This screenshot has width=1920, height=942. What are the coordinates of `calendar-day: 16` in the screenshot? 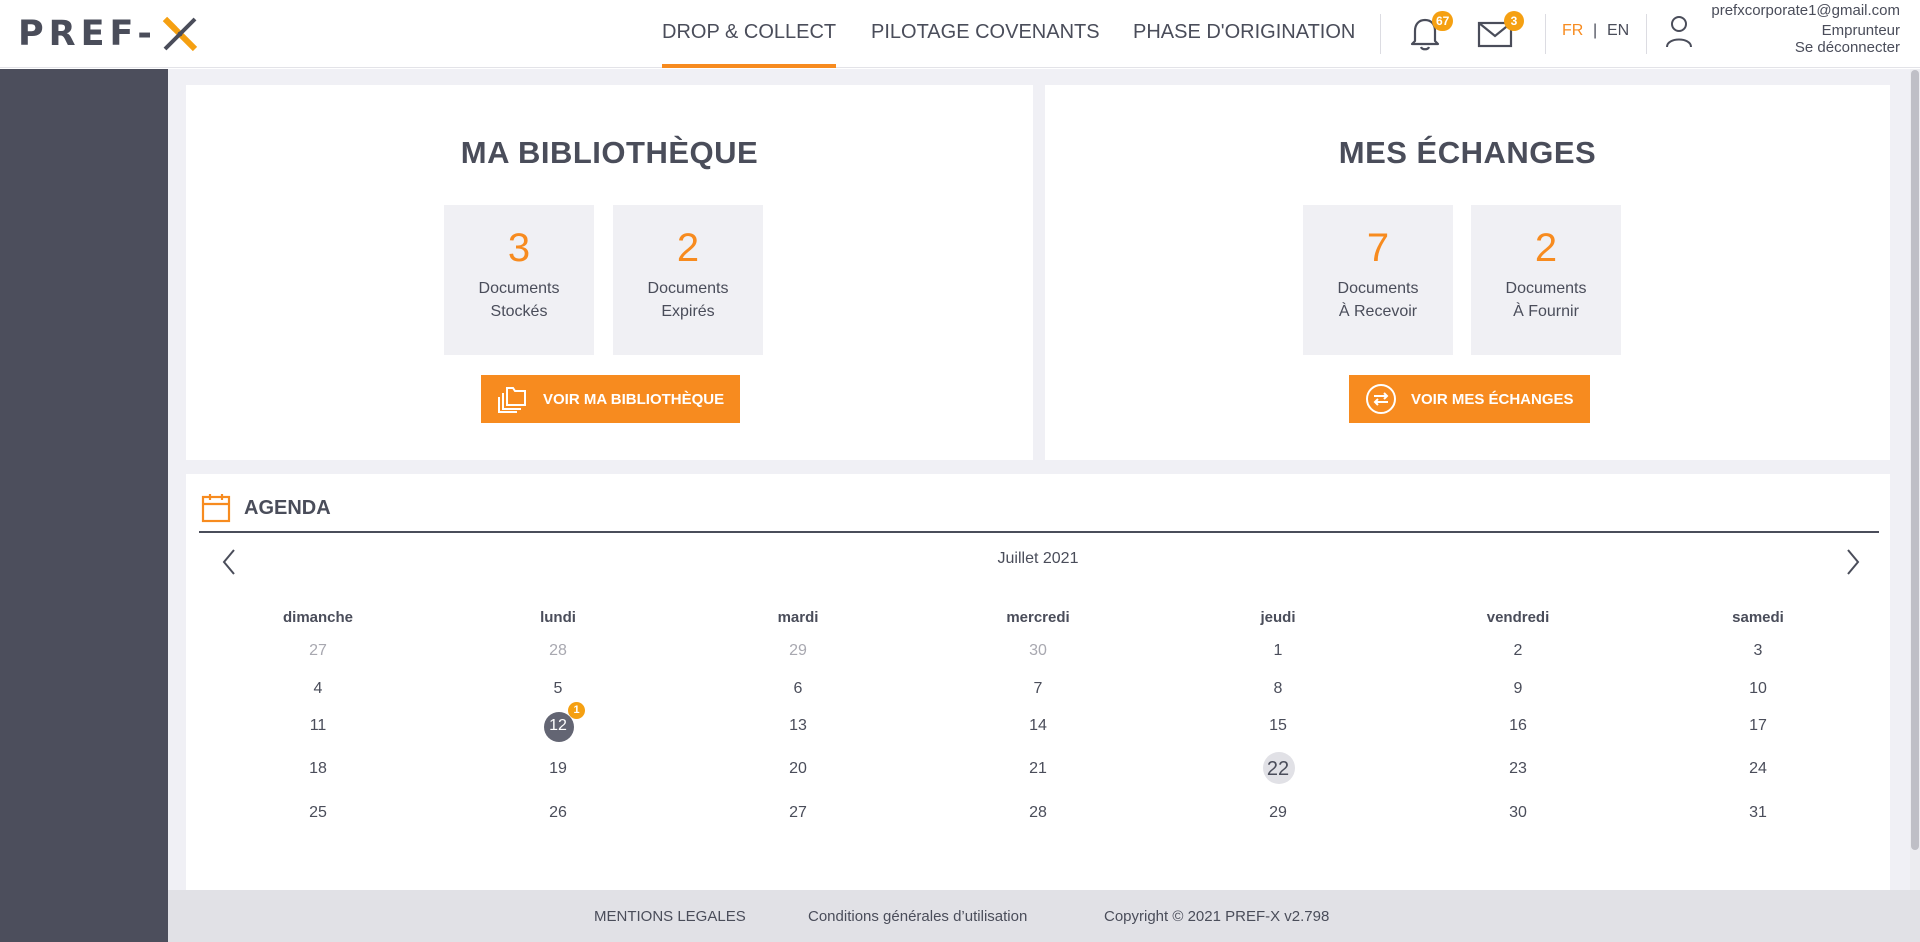 It's located at (1518, 726).